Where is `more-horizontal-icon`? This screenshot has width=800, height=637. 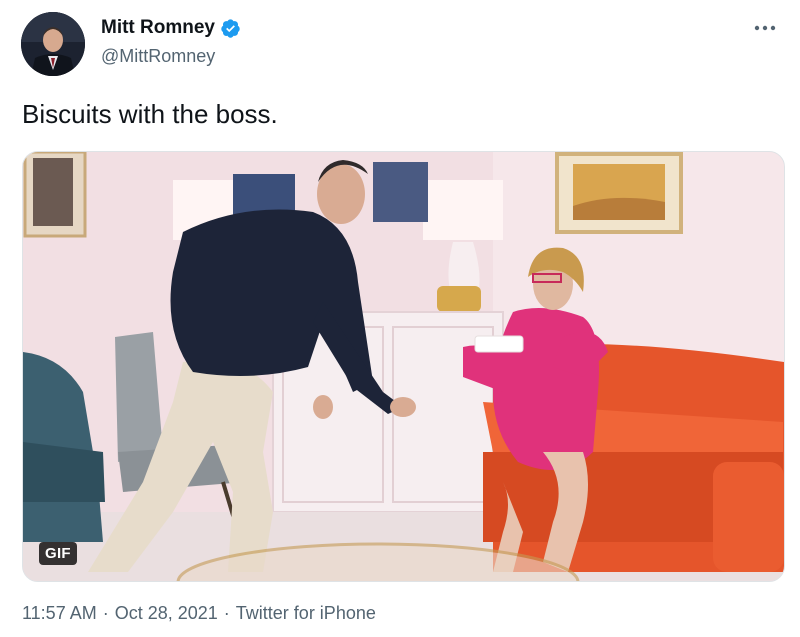
more-horizontal-icon is located at coordinates (765, 28).